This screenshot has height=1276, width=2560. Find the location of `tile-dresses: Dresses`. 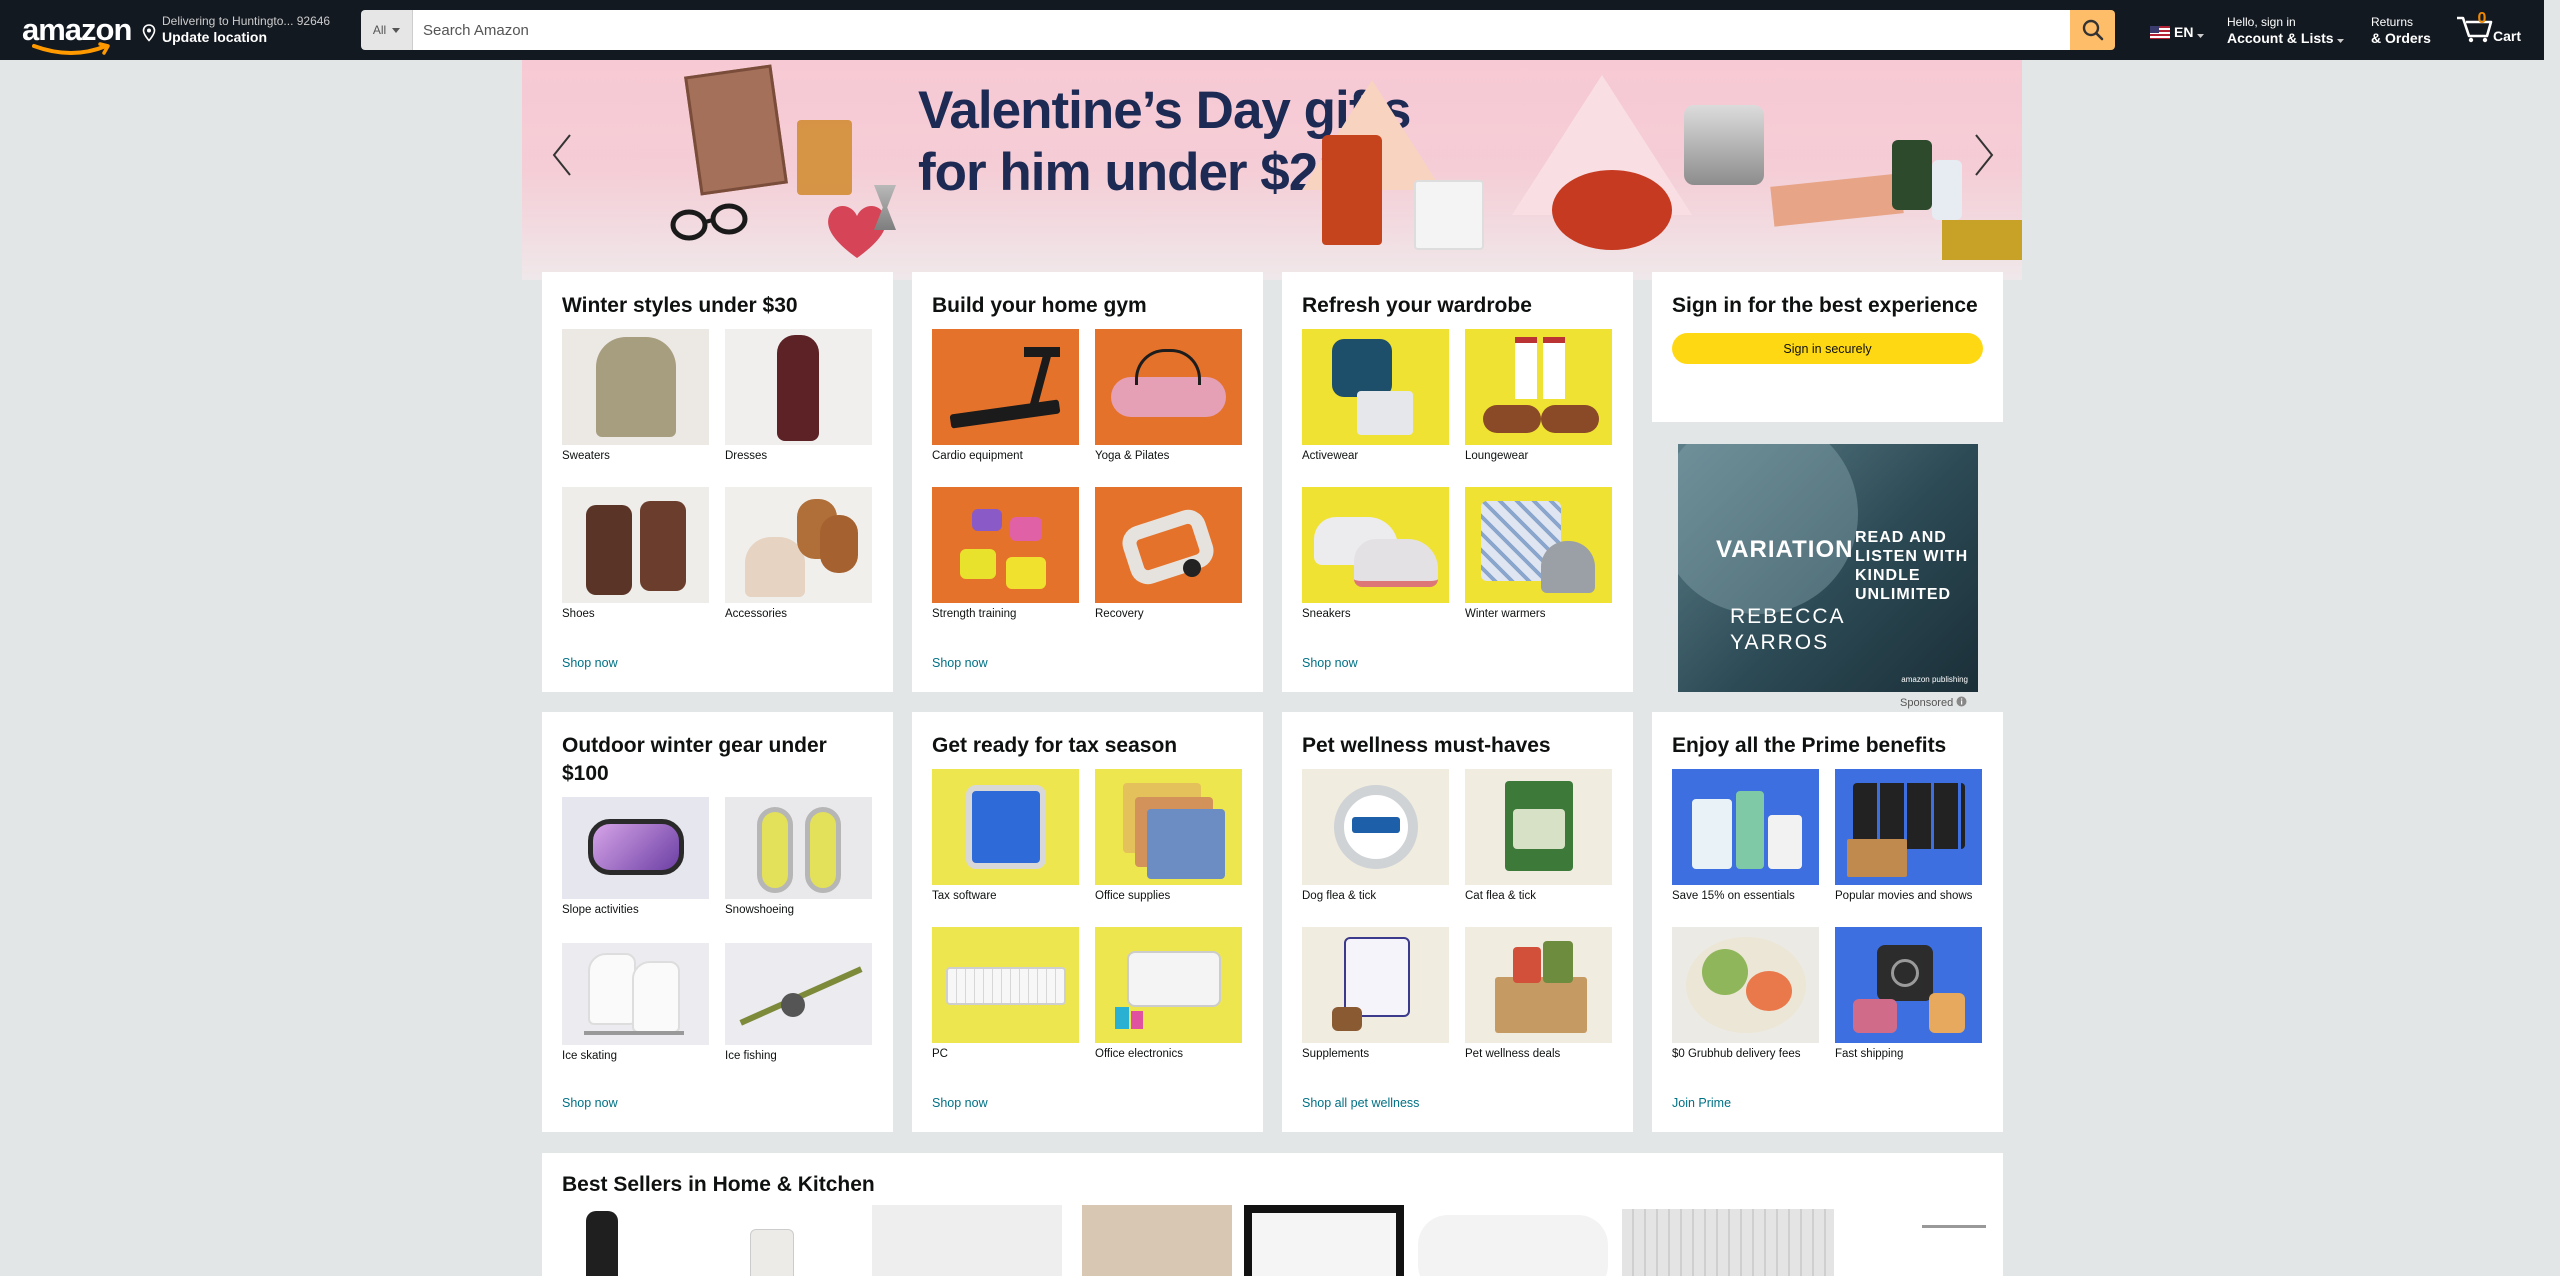

tile-dresses: Dresses is located at coordinates (798, 408).